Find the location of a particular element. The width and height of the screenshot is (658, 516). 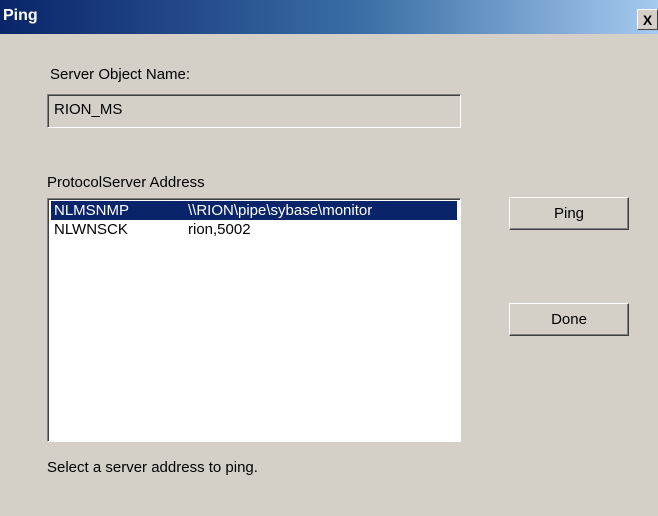

ping-button: Ping is located at coordinates (569, 213).